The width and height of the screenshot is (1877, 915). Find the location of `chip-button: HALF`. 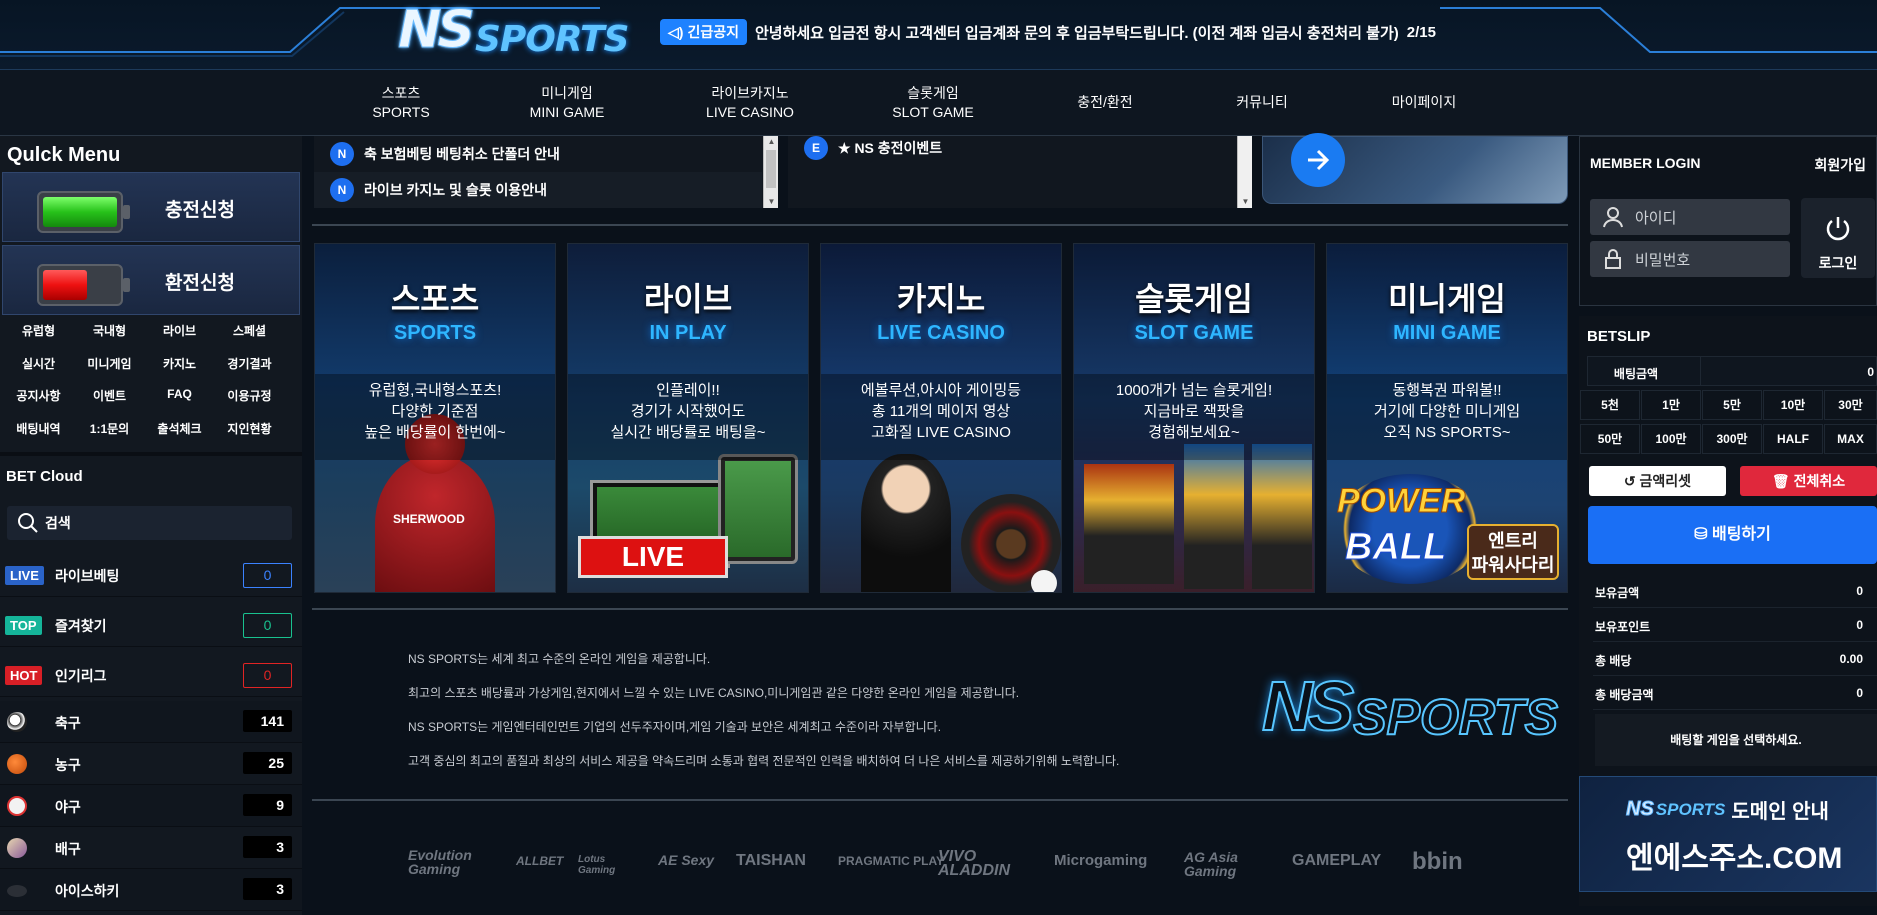

chip-button: HALF is located at coordinates (1793, 439).